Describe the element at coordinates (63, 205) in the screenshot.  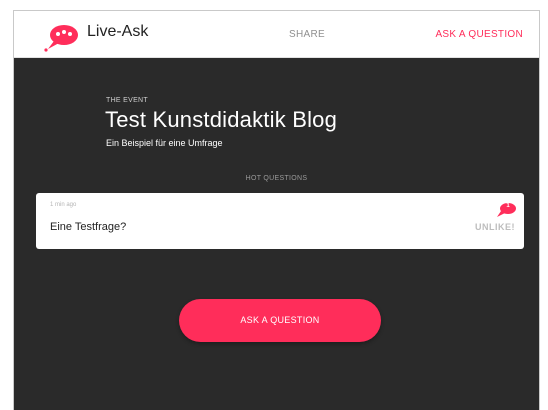
I see `question-timestamp: 1 min ago` at that location.